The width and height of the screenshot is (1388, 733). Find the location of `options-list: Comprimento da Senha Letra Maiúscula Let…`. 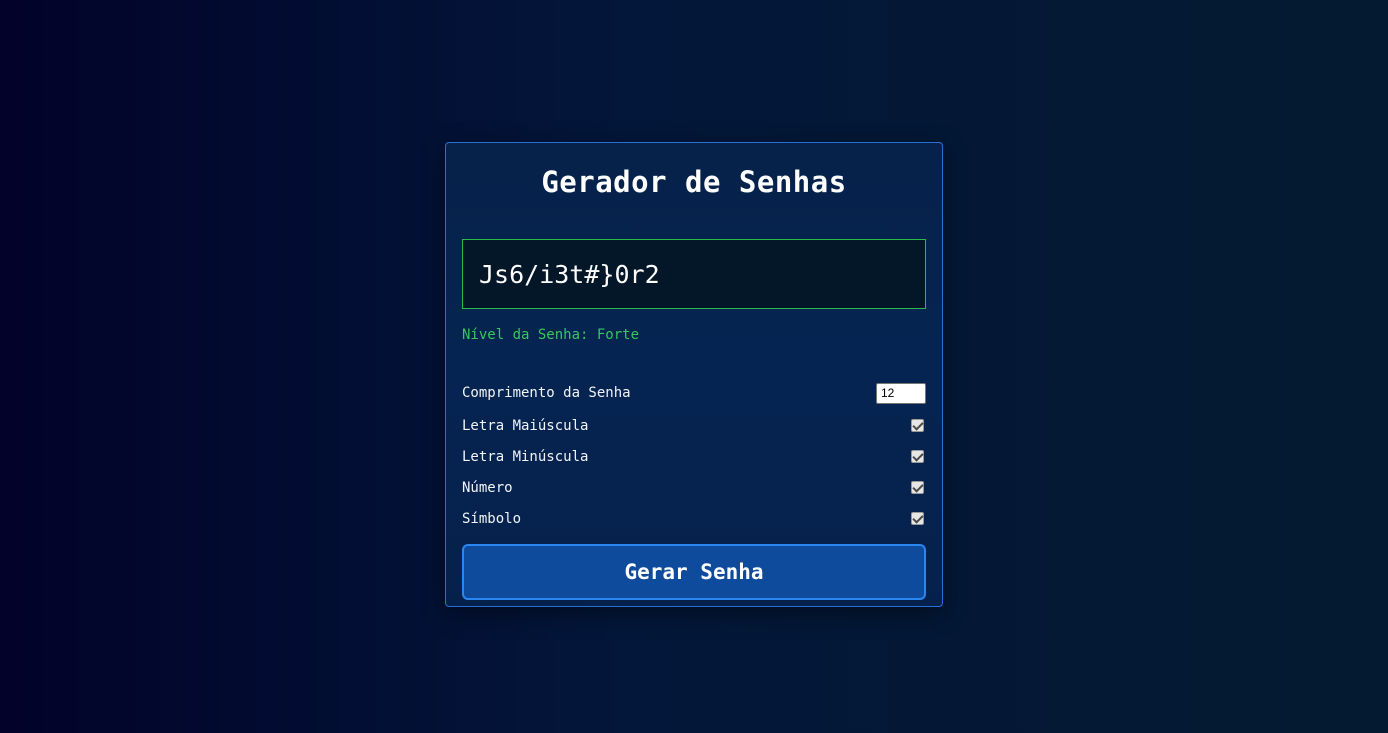

options-list: Comprimento da Senha Letra Maiúscula Let… is located at coordinates (694, 455).